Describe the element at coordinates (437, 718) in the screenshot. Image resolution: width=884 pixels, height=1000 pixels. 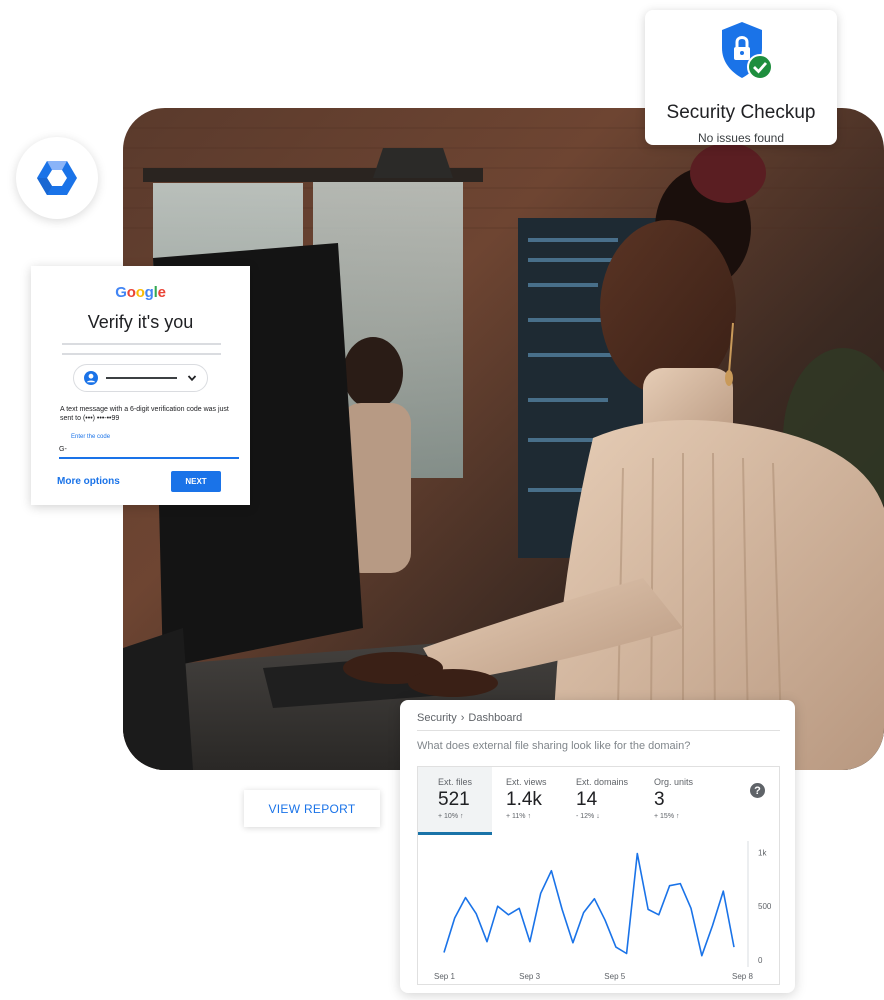
I see `breadcrumb-security: Security` at that location.